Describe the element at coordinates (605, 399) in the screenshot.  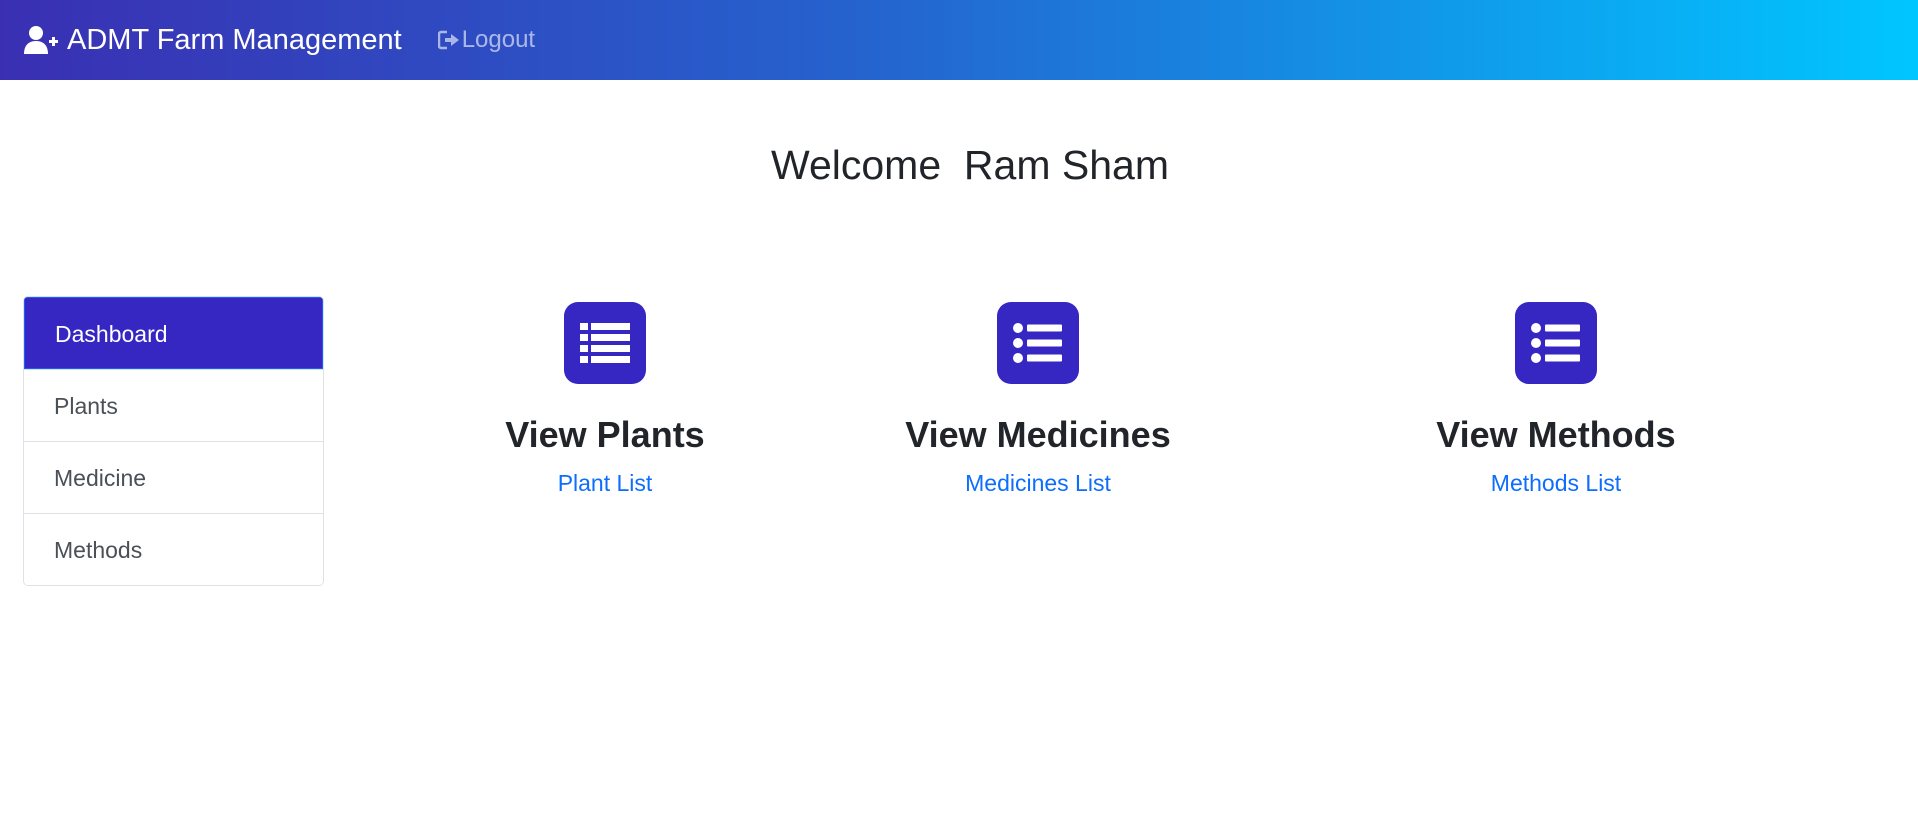
I see `card-view-plants: View Plants Plant List` at that location.